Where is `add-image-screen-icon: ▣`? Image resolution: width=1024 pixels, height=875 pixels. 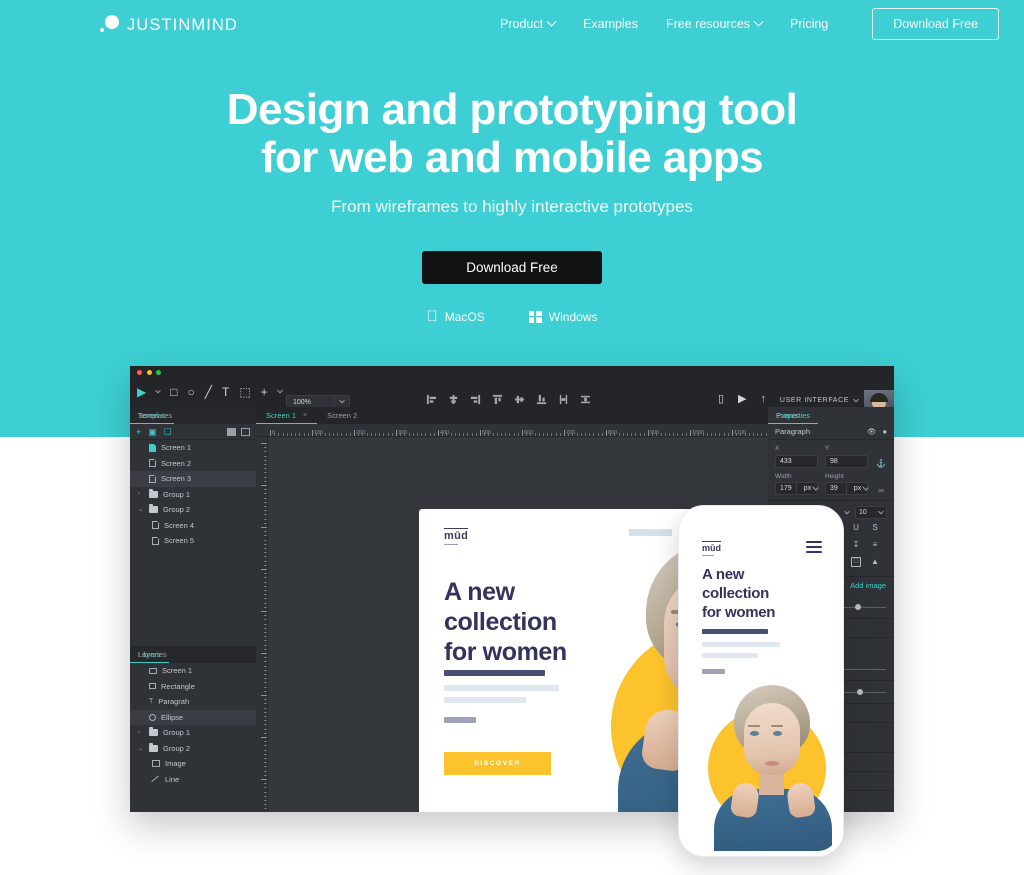 add-image-screen-icon: ▣ is located at coordinates (152, 432).